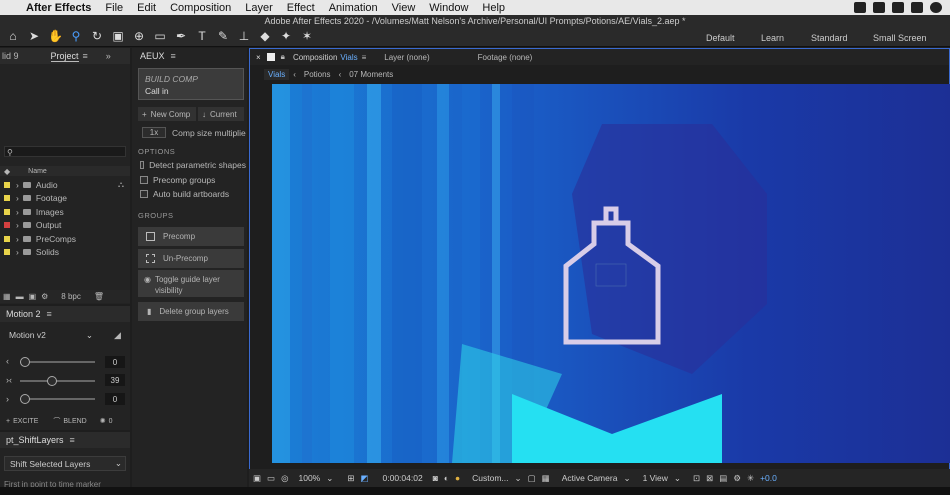 This screenshot has height=495, width=950. I want to click on rotate-tool-icon: ↻, so click(97, 36).